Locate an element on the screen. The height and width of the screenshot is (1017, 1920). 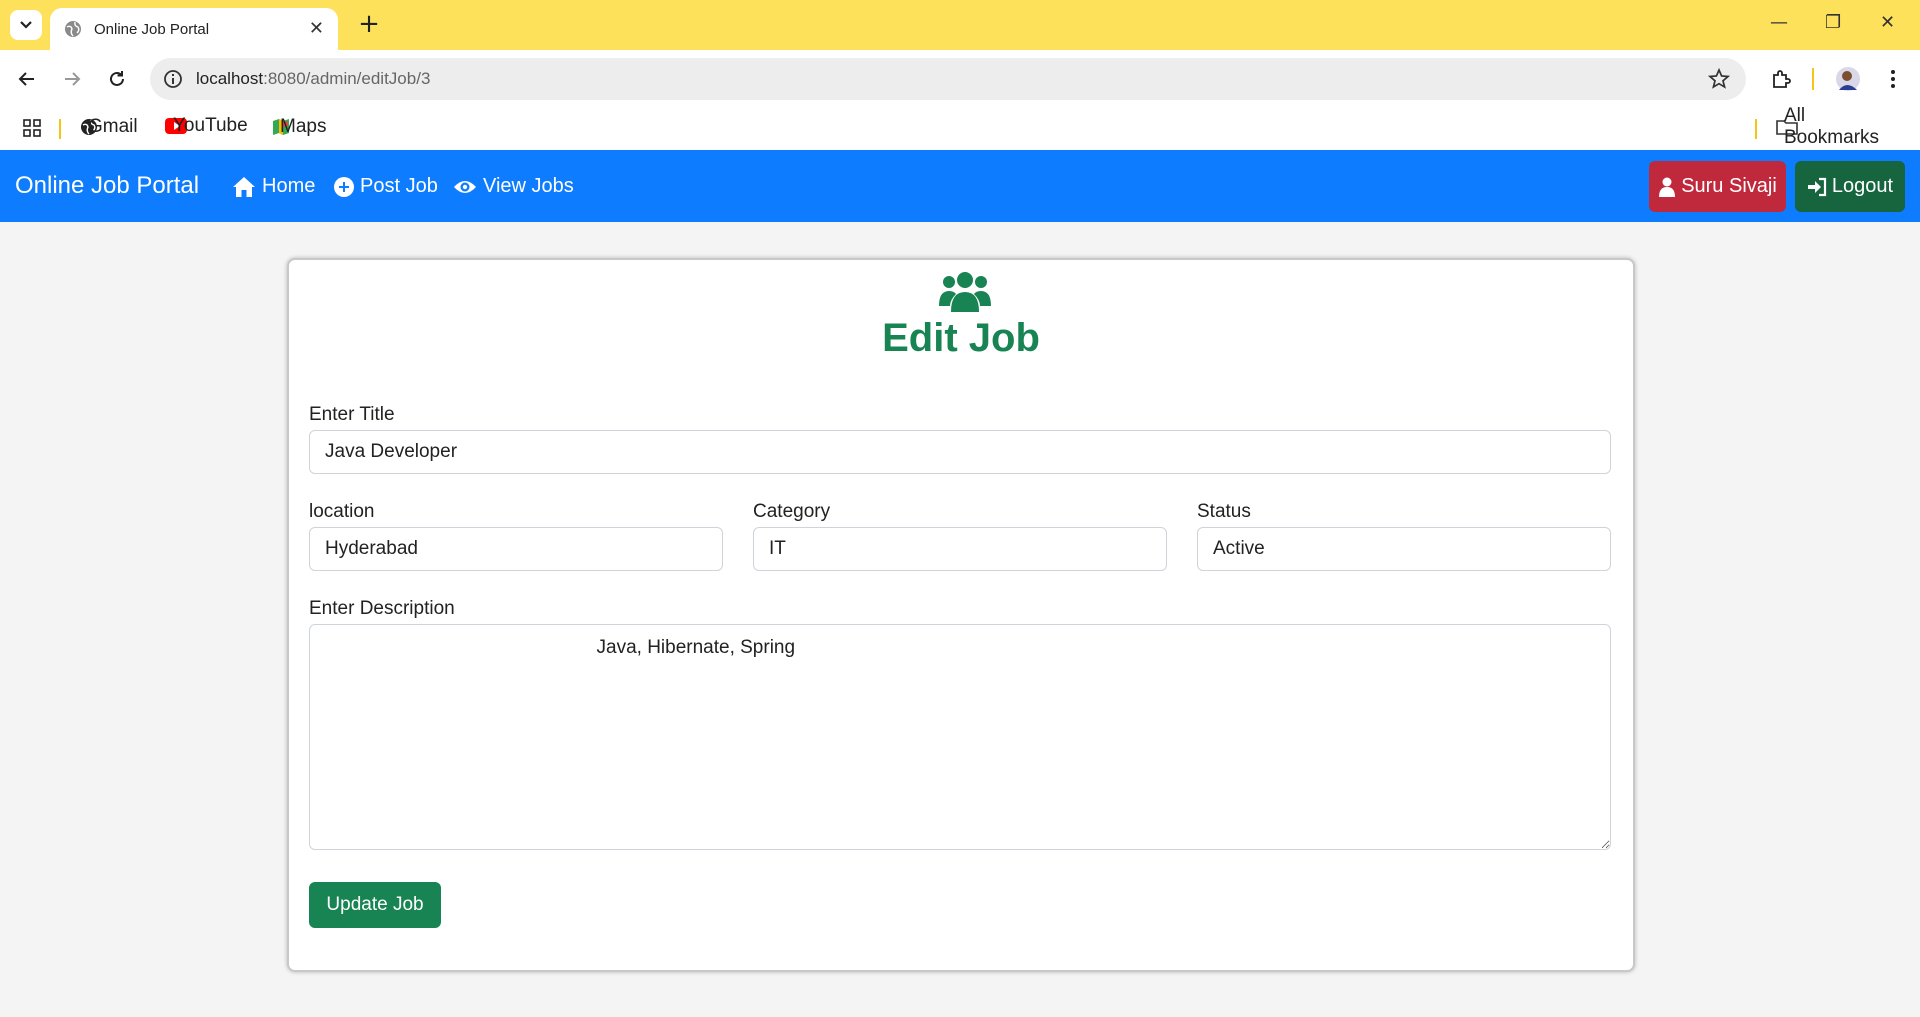
kebab-menu-icon is located at coordinates (1893, 79).